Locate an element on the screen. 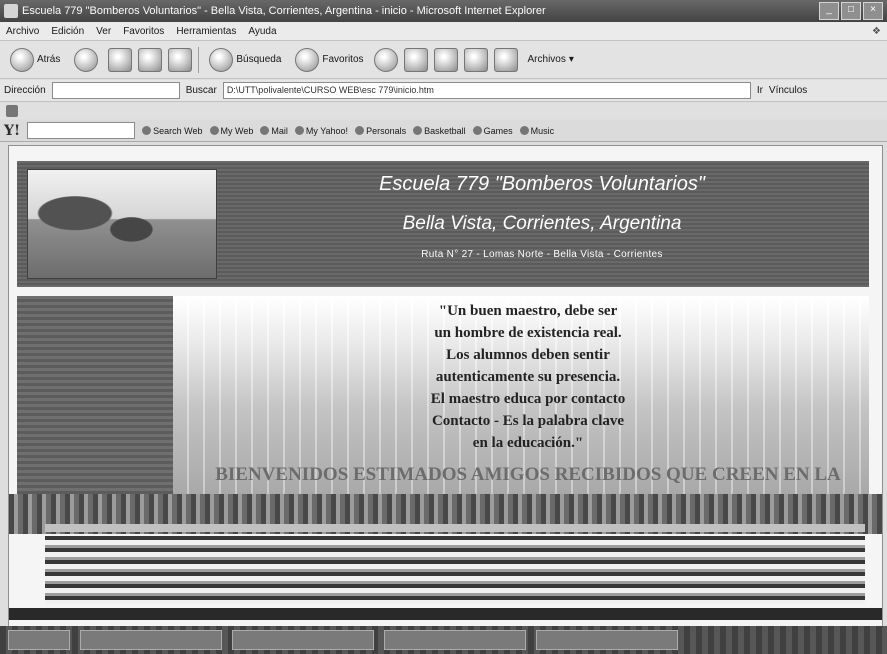 This screenshot has height=654, width=887. yahoo-item-my-web: My Web is located at coordinates (231, 130).